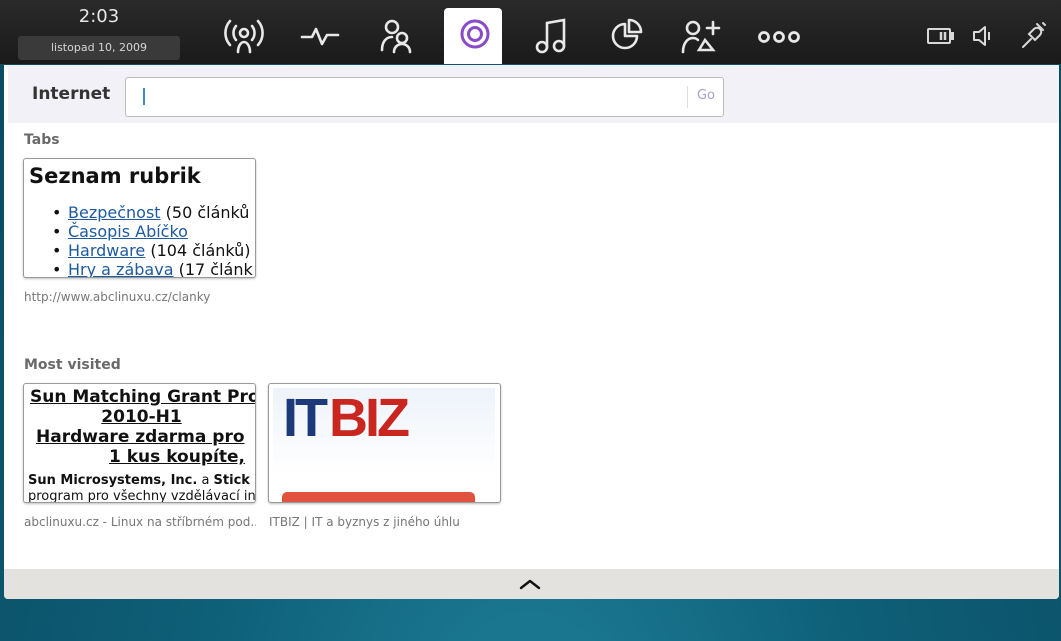 This screenshot has width=1061, height=641. What do you see at coordinates (1032, 36) in the screenshot?
I see `network-icon` at bounding box center [1032, 36].